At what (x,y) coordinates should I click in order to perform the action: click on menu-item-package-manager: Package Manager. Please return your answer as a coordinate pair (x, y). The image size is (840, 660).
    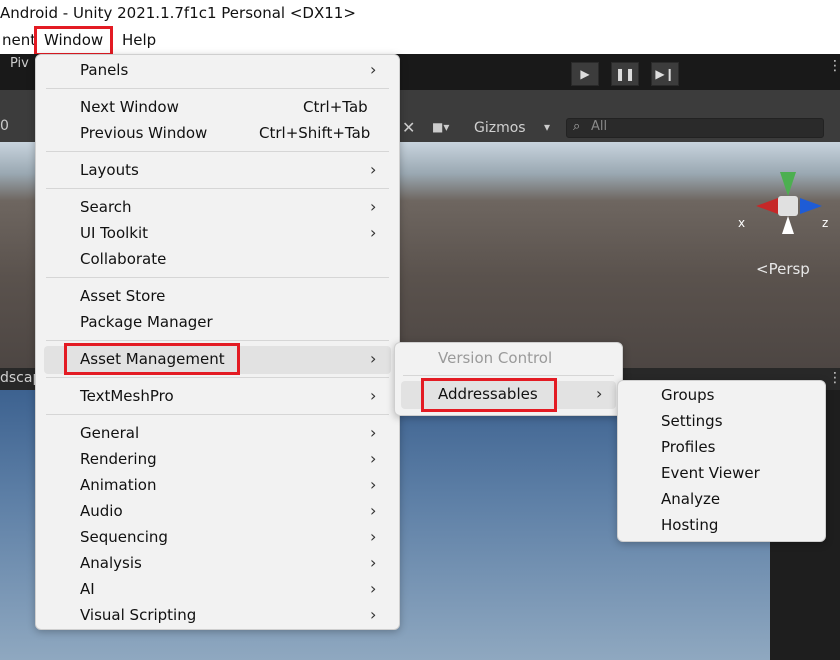
    Looking at the image, I should click on (217, 323).